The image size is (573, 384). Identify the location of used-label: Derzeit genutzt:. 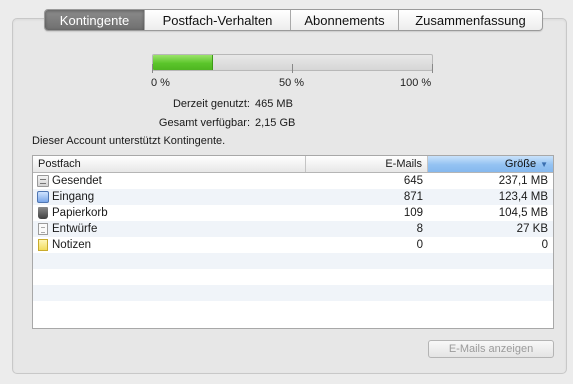
(211, 104).